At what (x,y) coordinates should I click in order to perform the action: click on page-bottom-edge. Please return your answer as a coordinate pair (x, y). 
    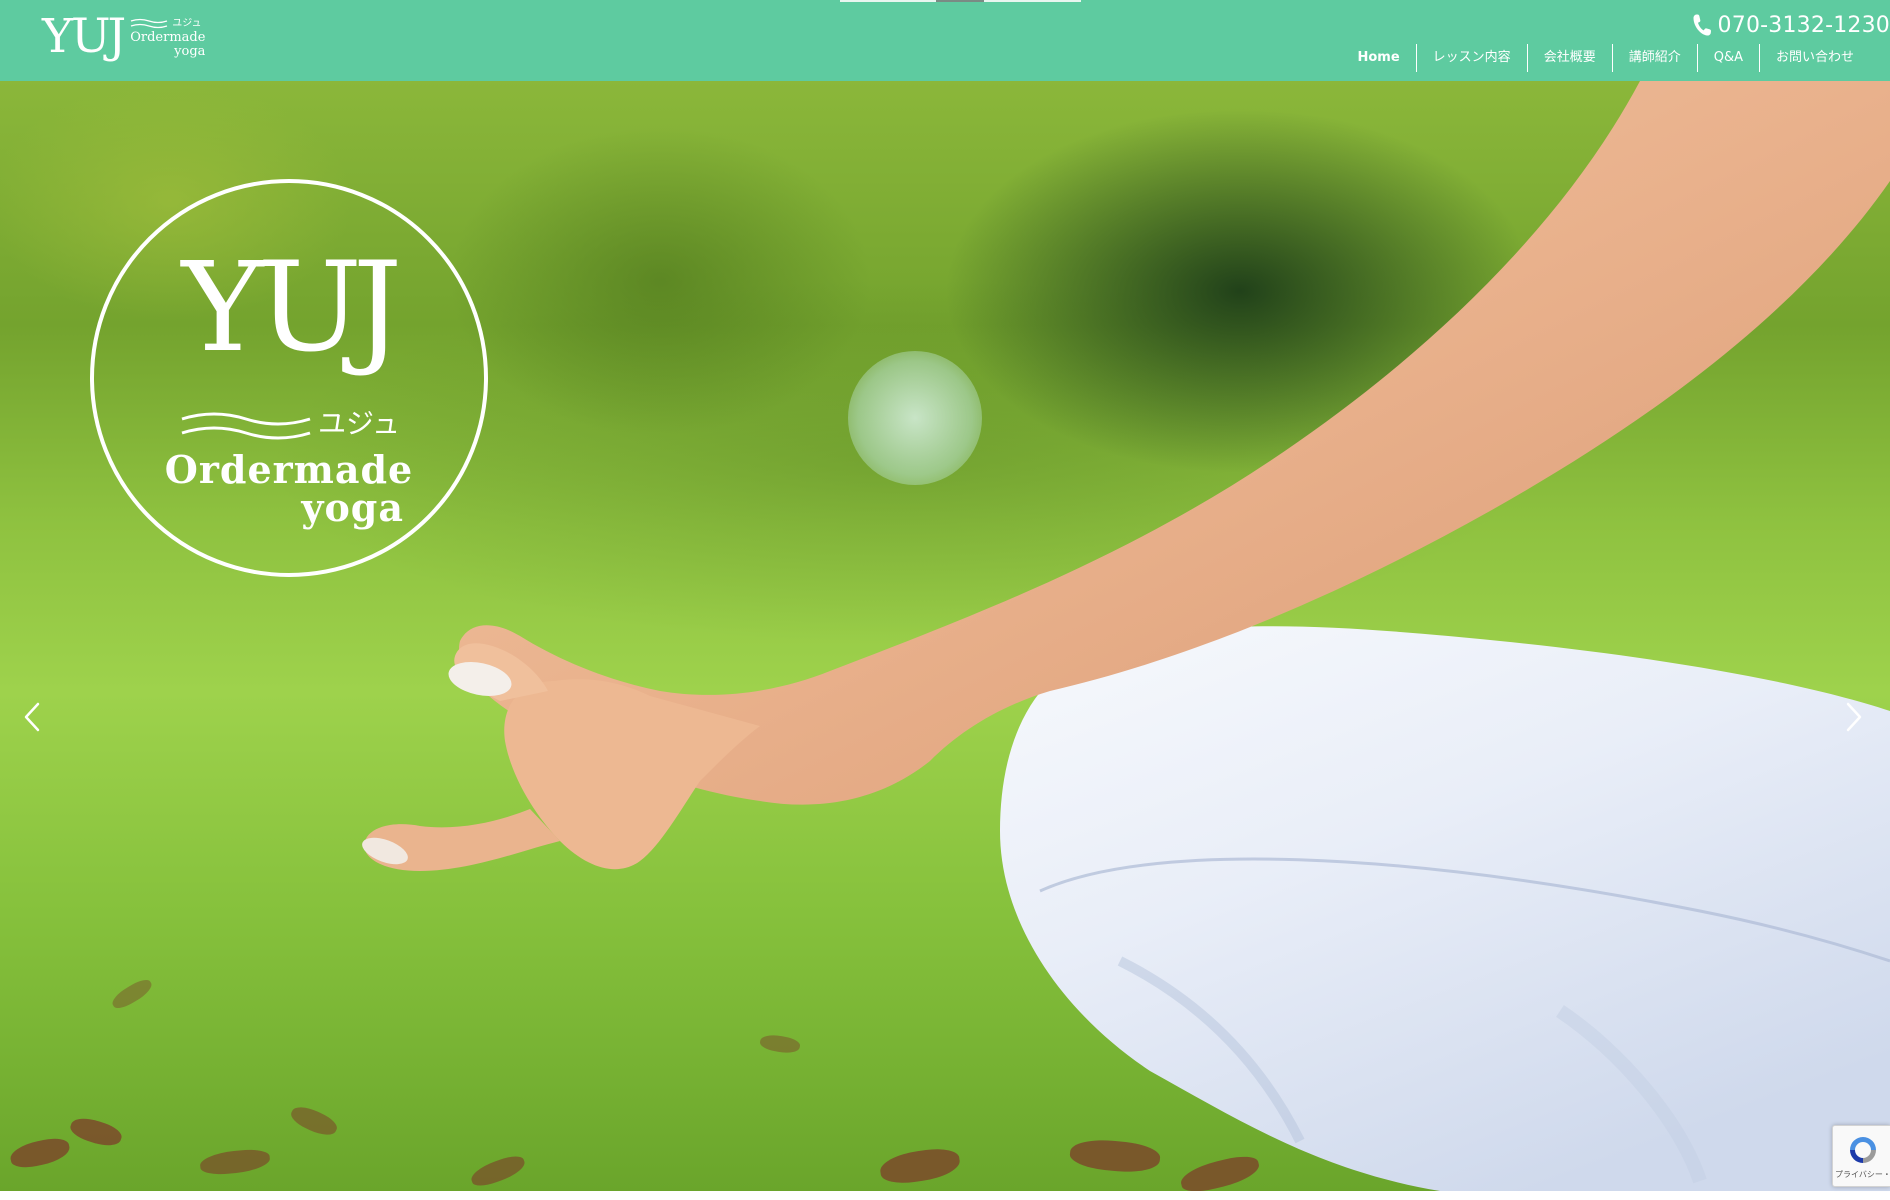
    Looking at the image, I should click on (945, 1195).